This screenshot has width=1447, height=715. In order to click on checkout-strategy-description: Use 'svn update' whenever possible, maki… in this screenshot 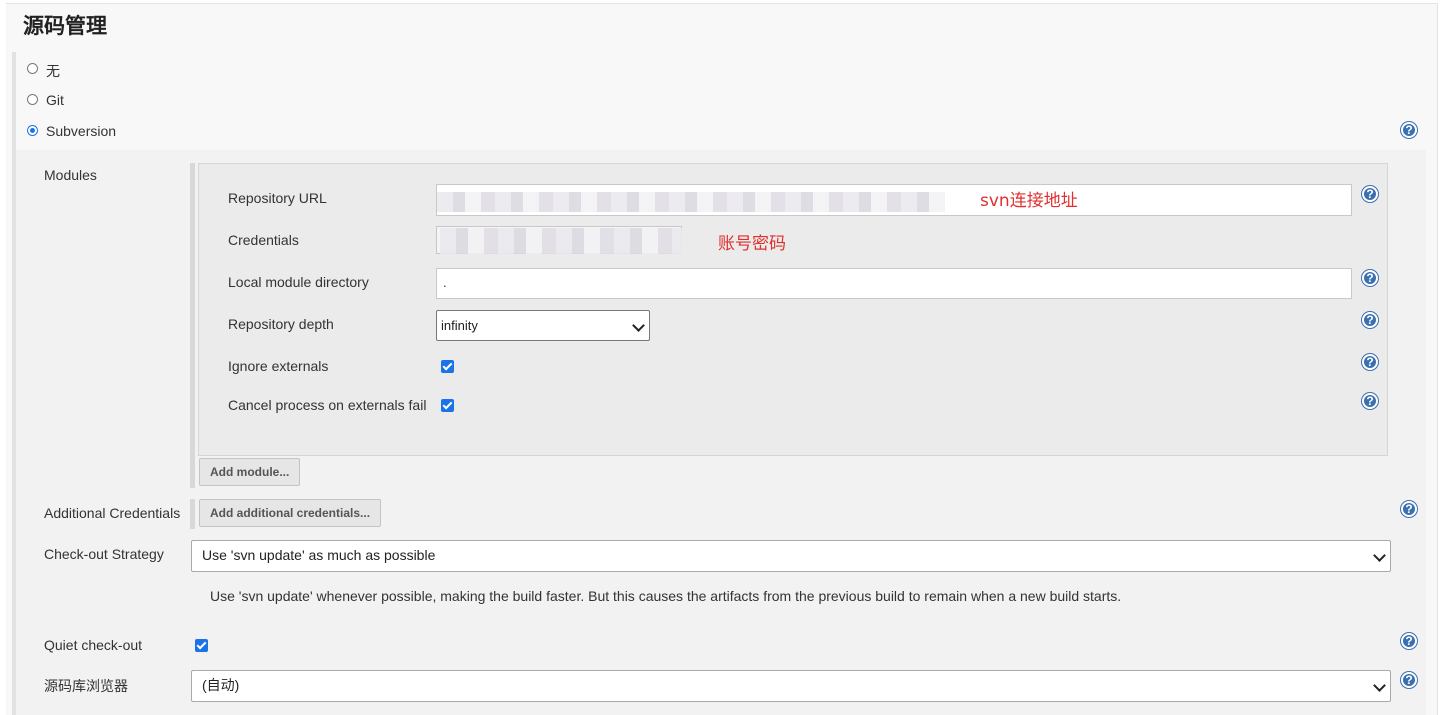, I will do `click(666, 596)`.